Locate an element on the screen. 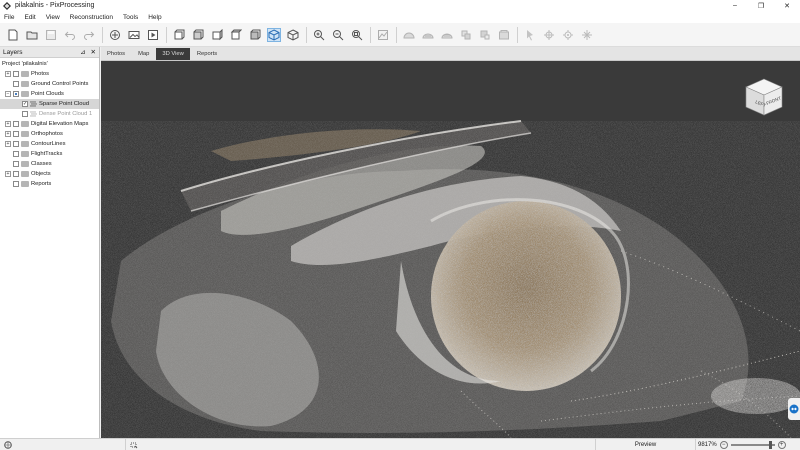 The height and width of the screenshot is (450, 800). layer-tree-item: FlightTracks is located at coordinates (49, 154).